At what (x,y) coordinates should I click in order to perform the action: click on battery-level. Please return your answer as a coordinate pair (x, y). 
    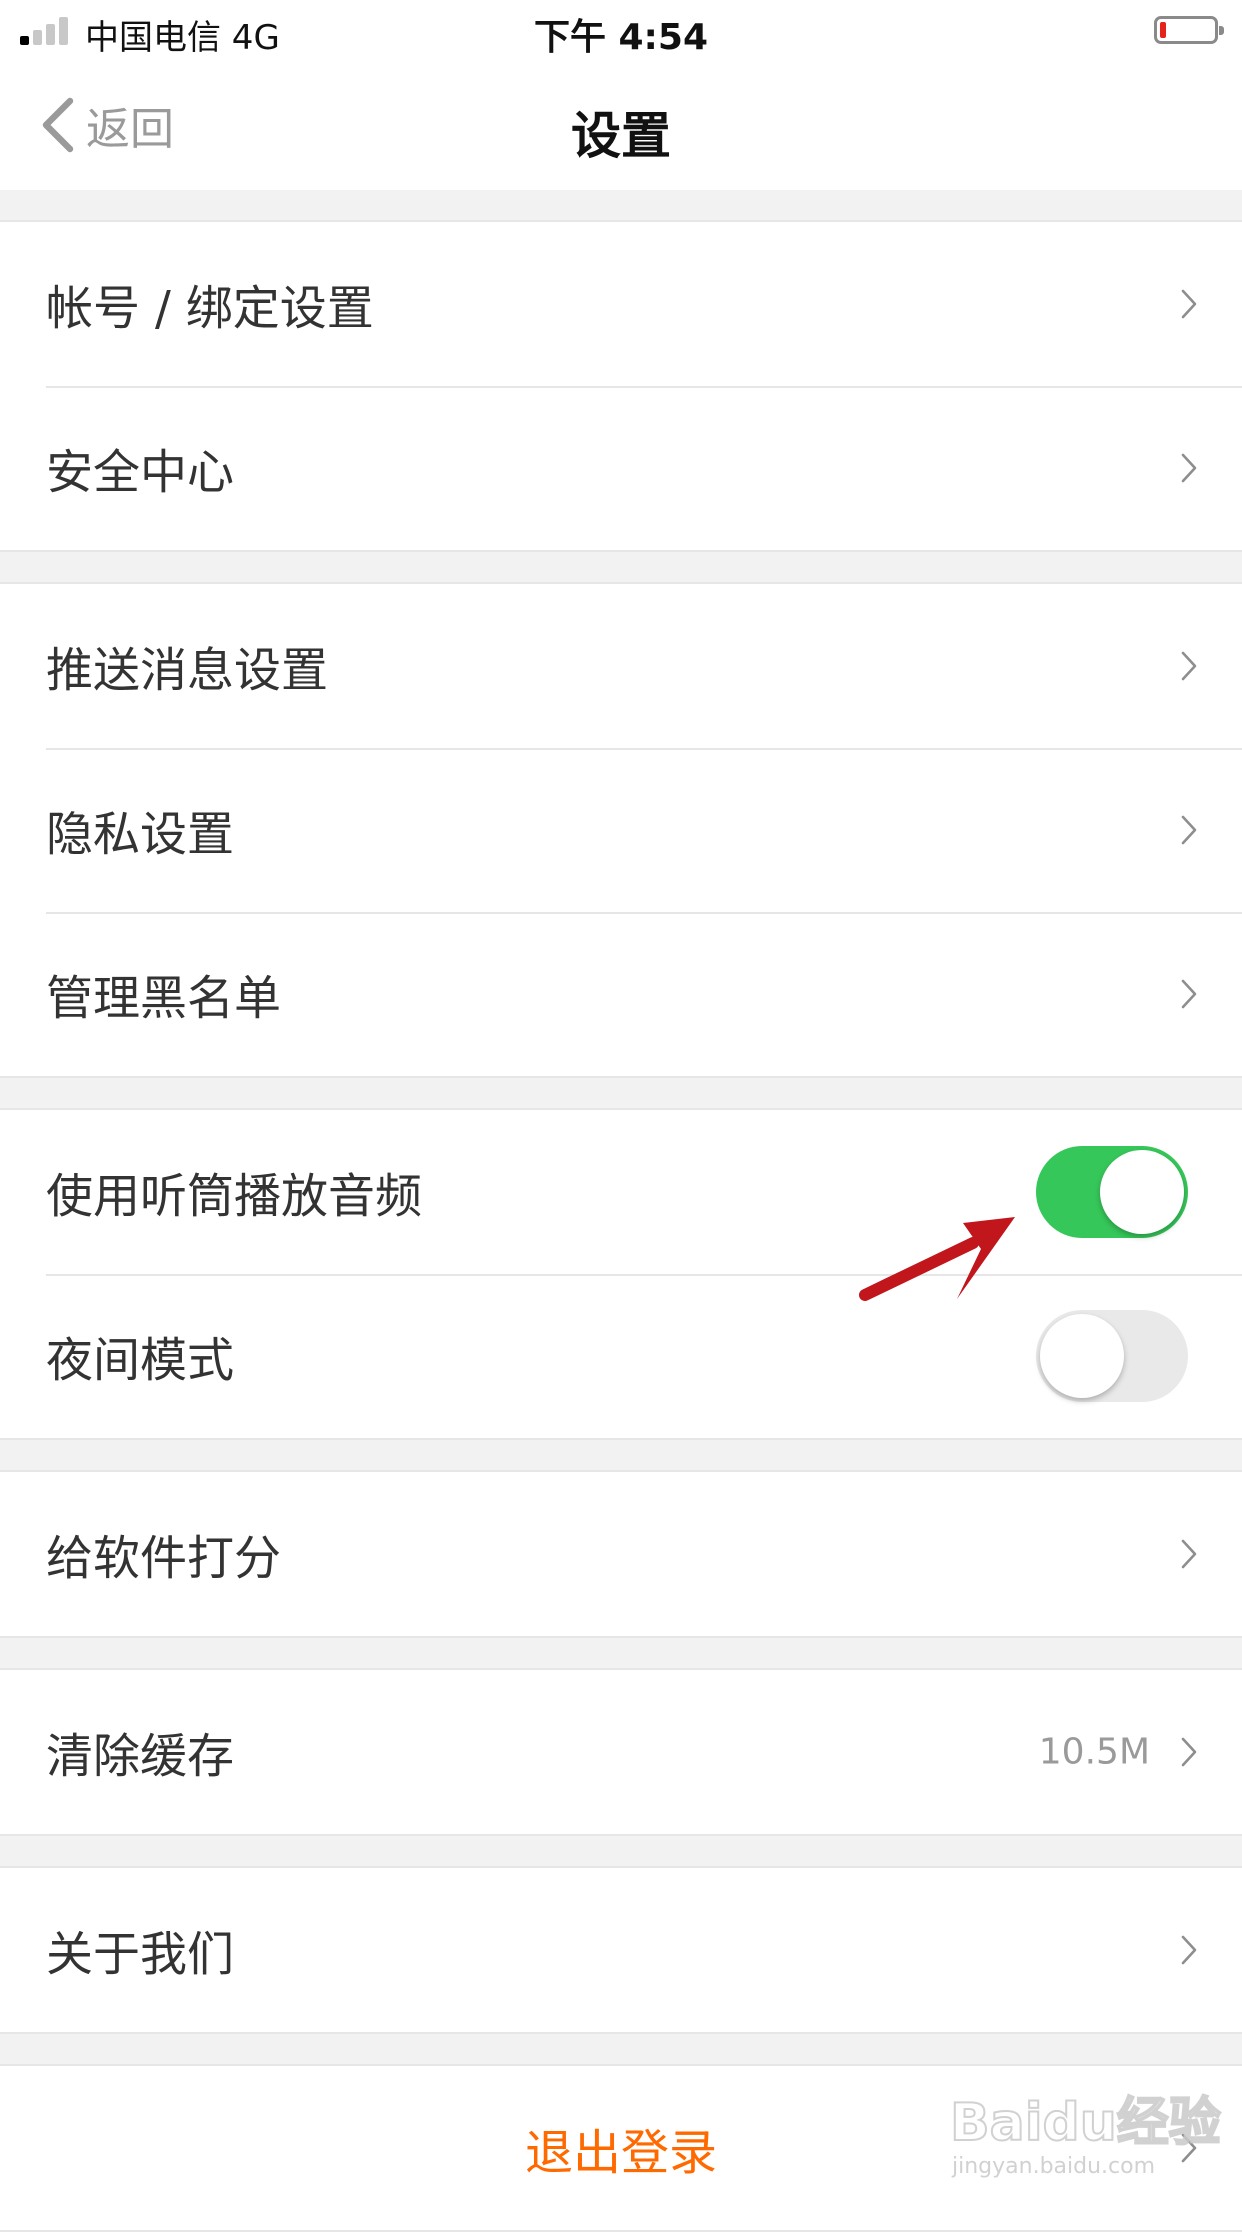
    Looking at the image, I should click on (1163, 30).